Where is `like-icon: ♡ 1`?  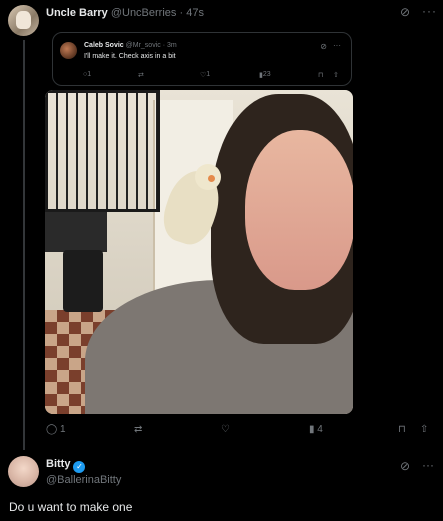 like-icon: ♡ 1 is located at coordinates (205, 75).